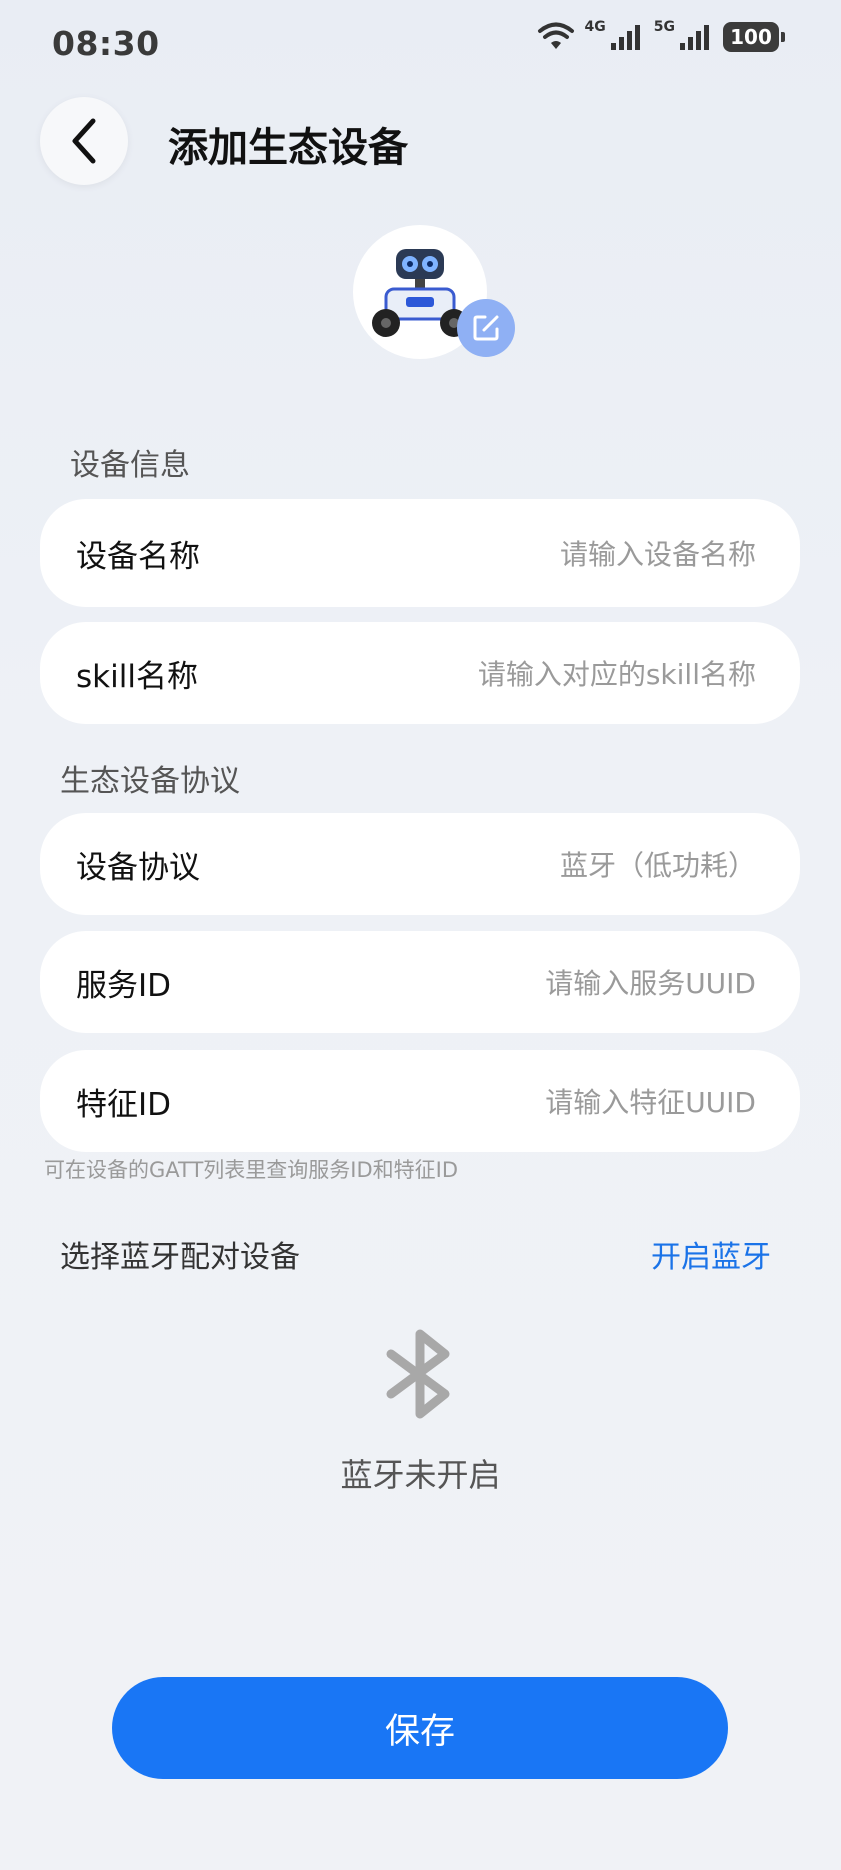 The image size is (841, 1870). I want to click on skill-name-label: skill名称, so click(137, 676).